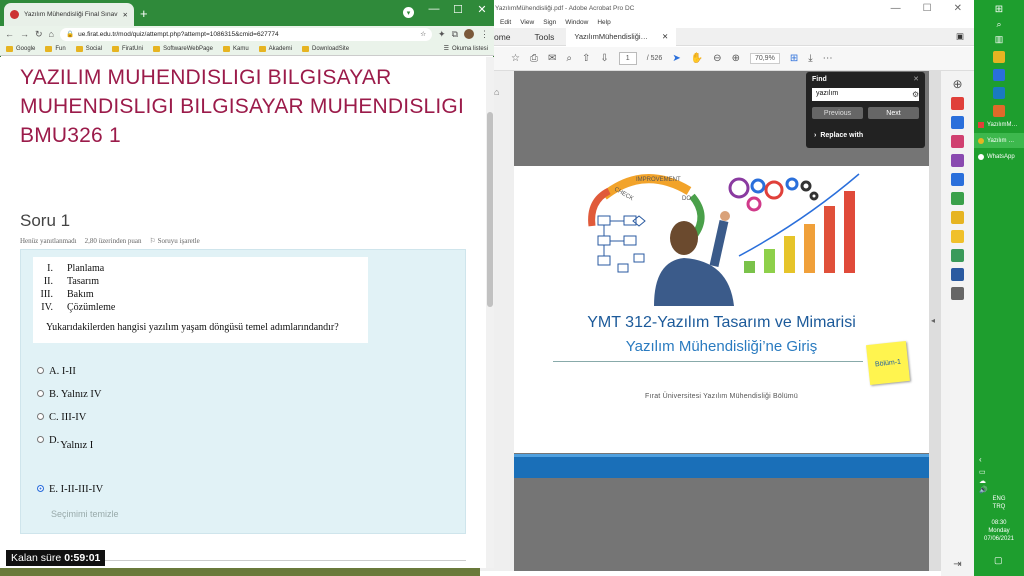  Describe the element at coordinates (88, 48) in the screenshot. I see `bookmark-social: Social` at that location.